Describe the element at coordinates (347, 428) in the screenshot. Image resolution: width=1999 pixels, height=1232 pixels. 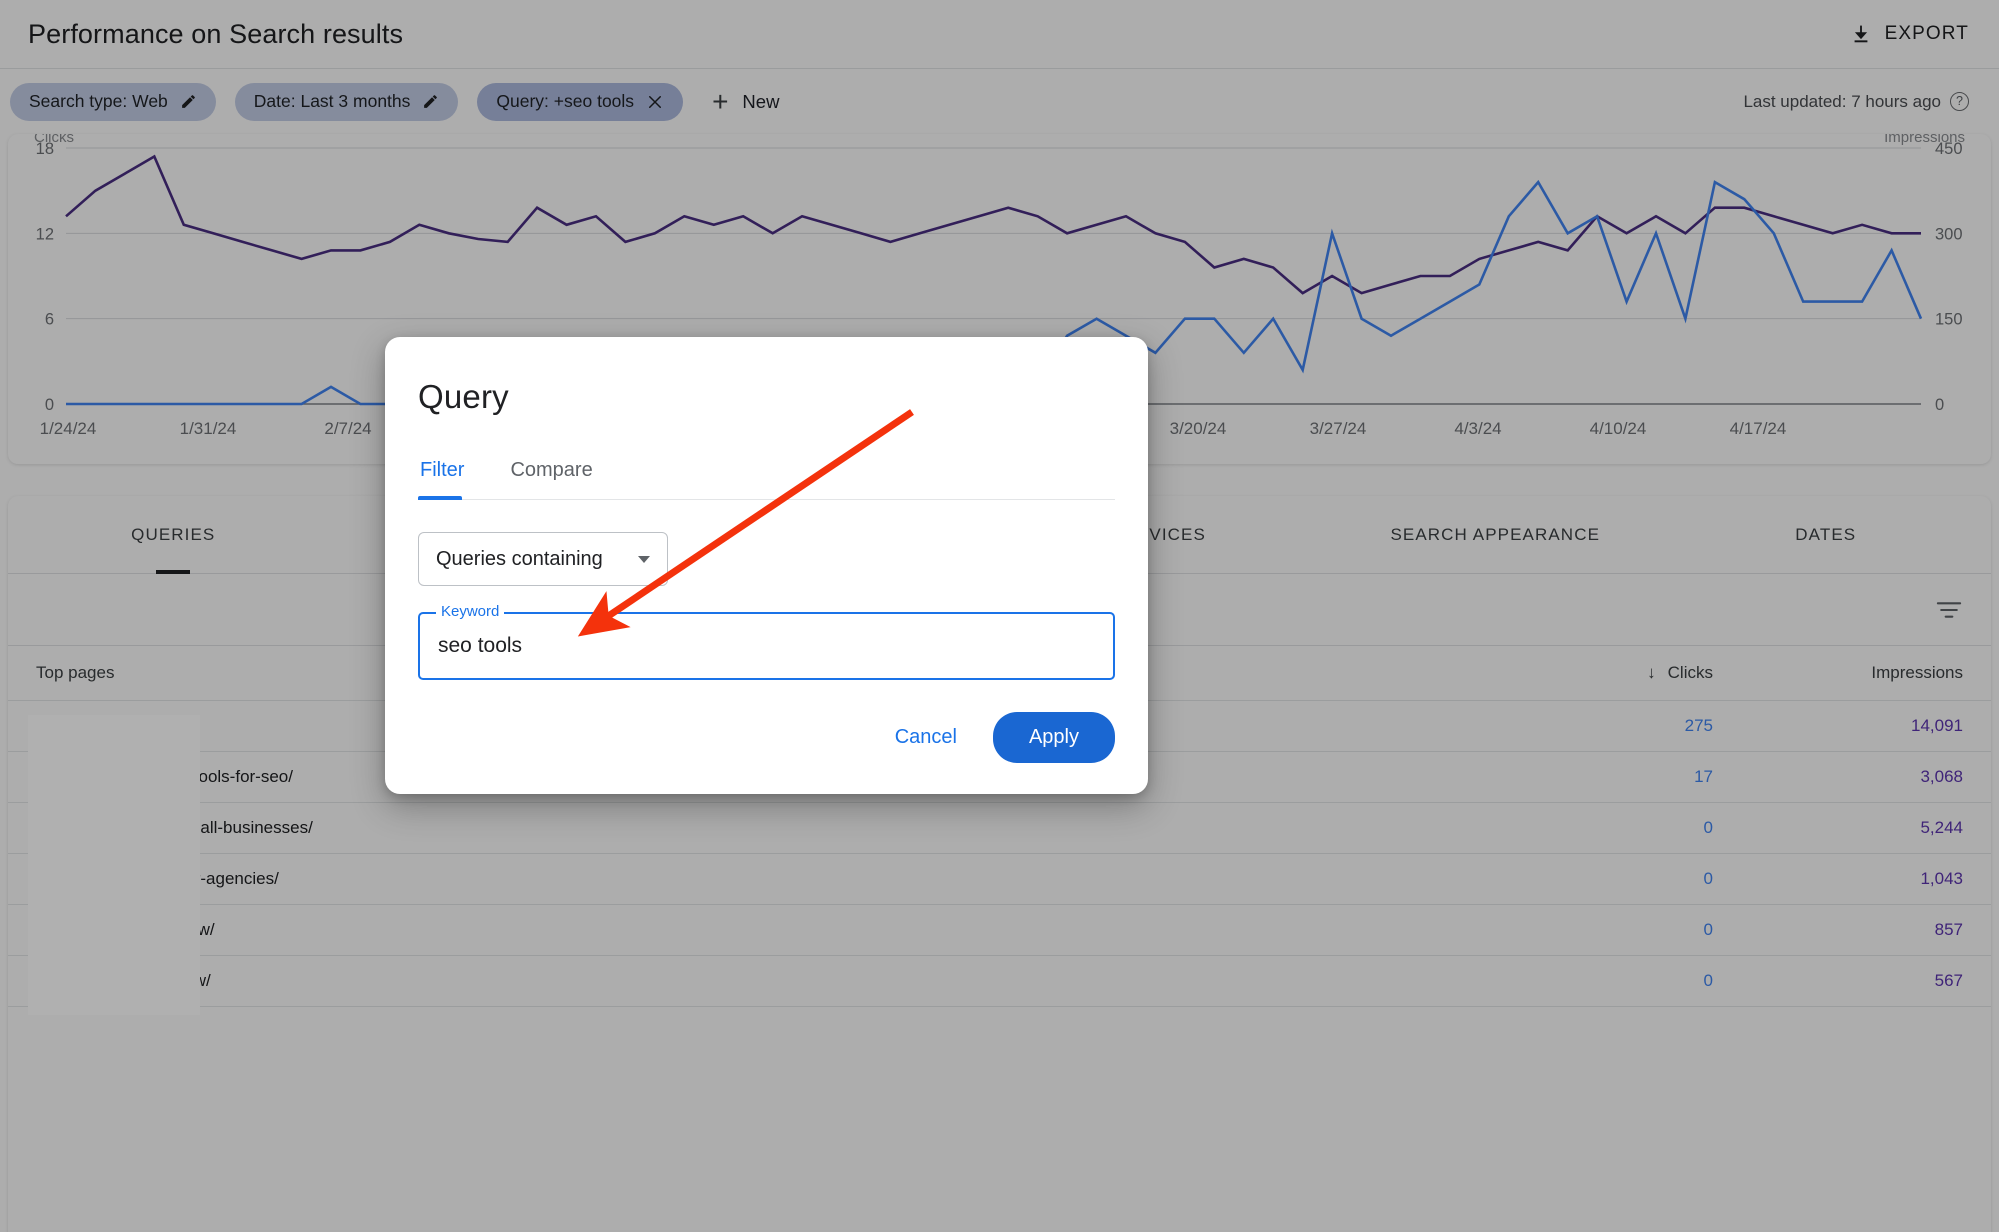
I see `x-axis-tick: 2/7/24` at that location.